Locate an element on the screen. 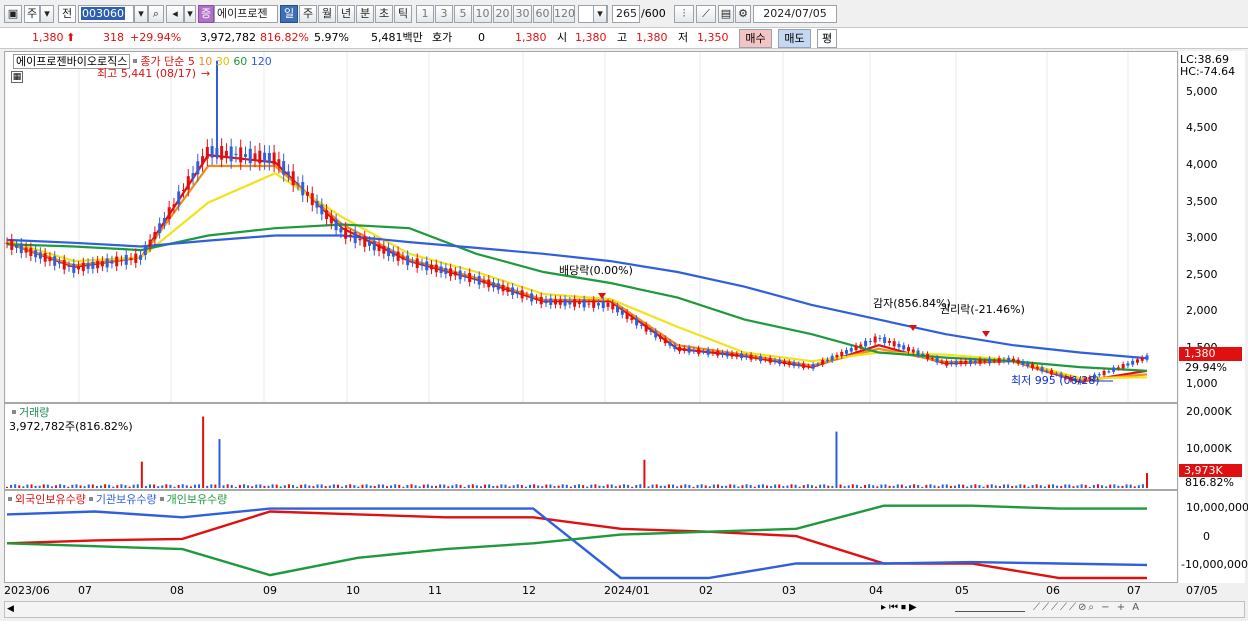 This screenshot has width=1248, height=621. volume-panel: 거래량 3,972,782주(816.82%) is located at coordinates (591, 446).